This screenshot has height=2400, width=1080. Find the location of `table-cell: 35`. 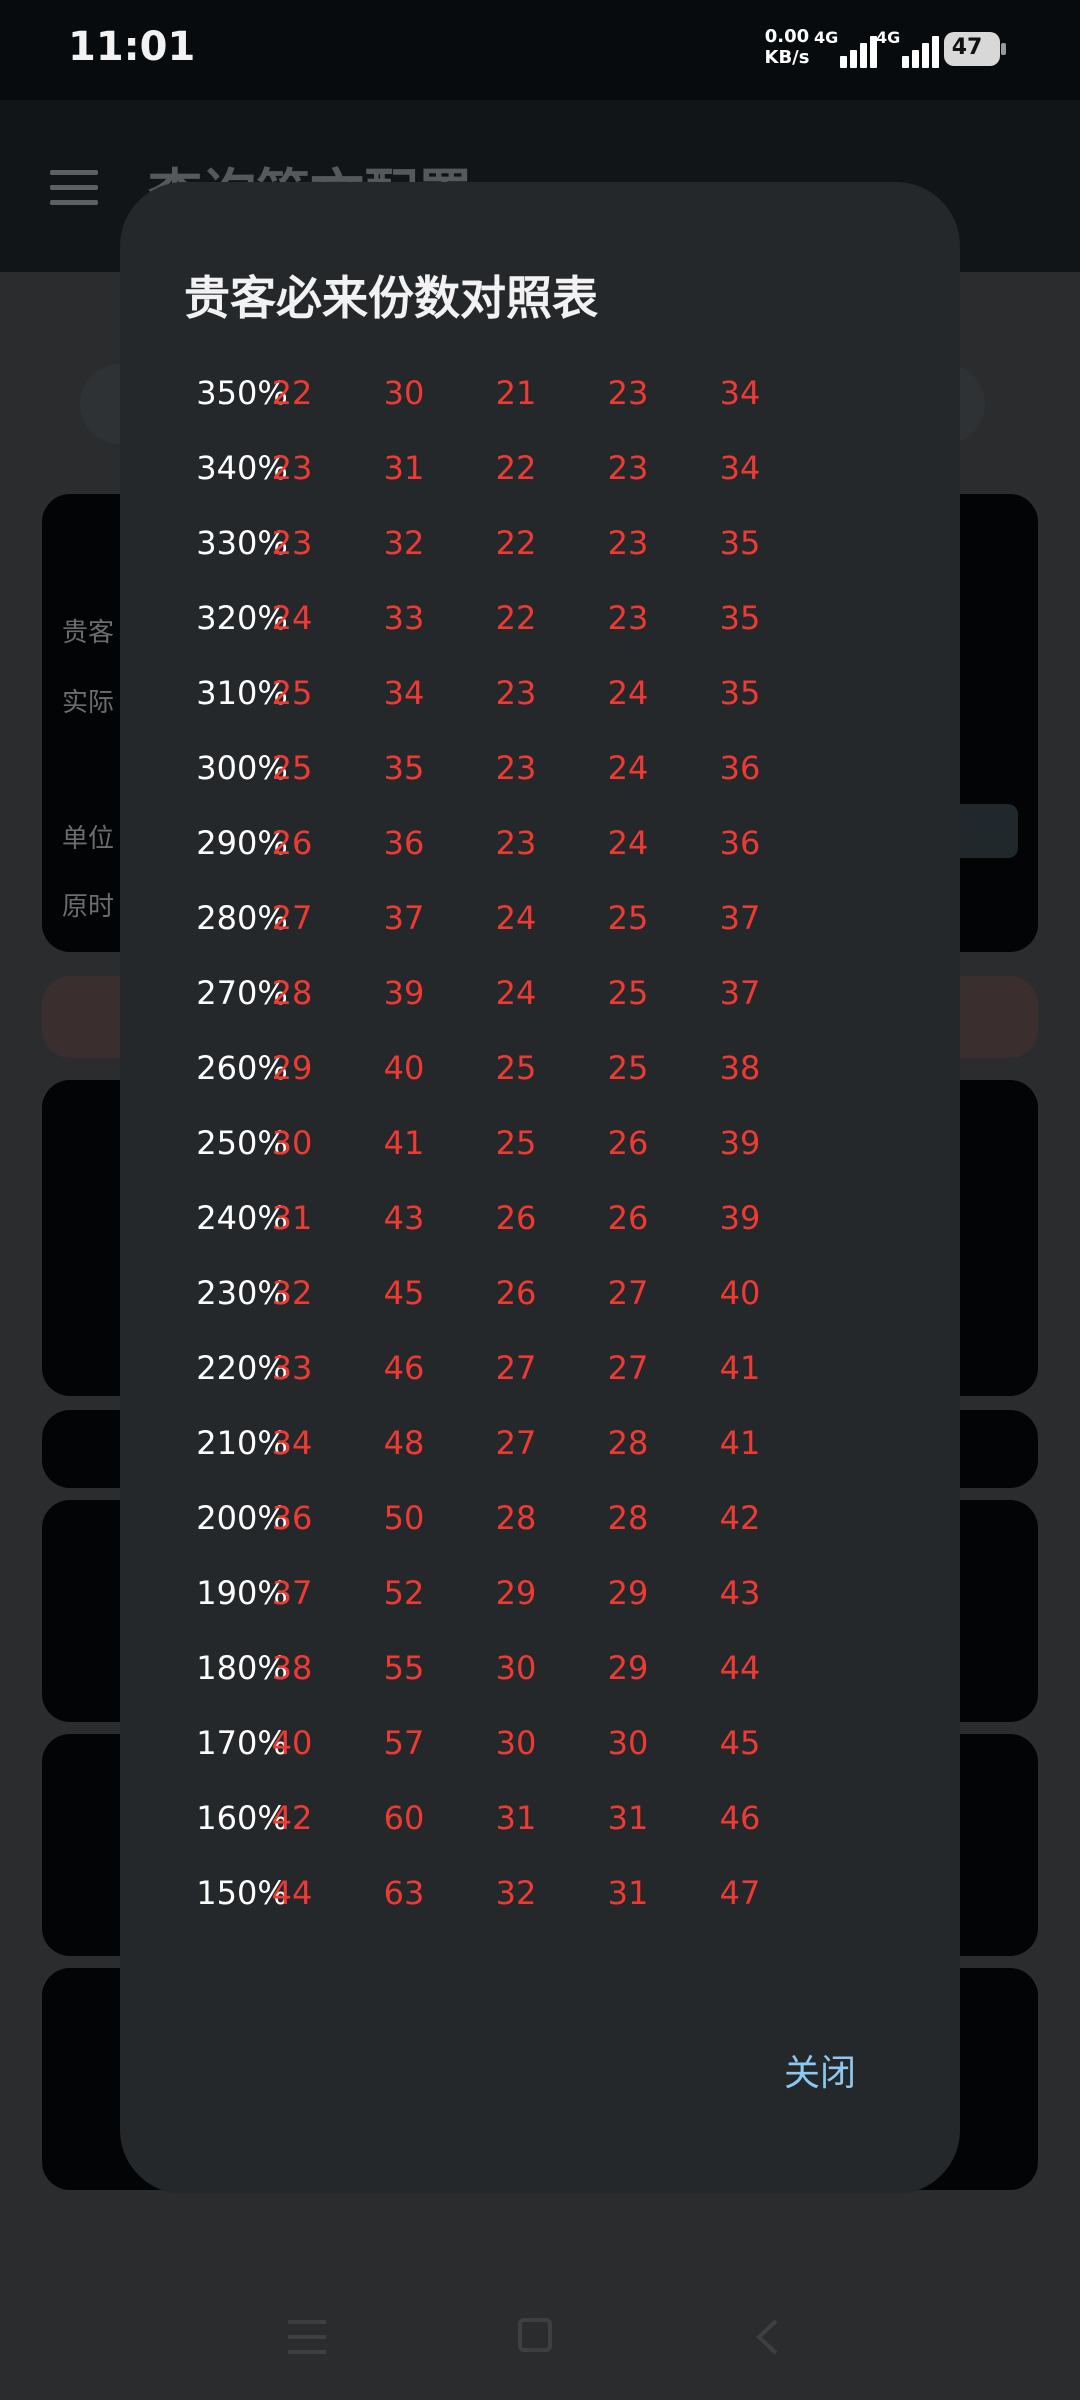

table-cell: 35 is located at coordinates (740, 693).